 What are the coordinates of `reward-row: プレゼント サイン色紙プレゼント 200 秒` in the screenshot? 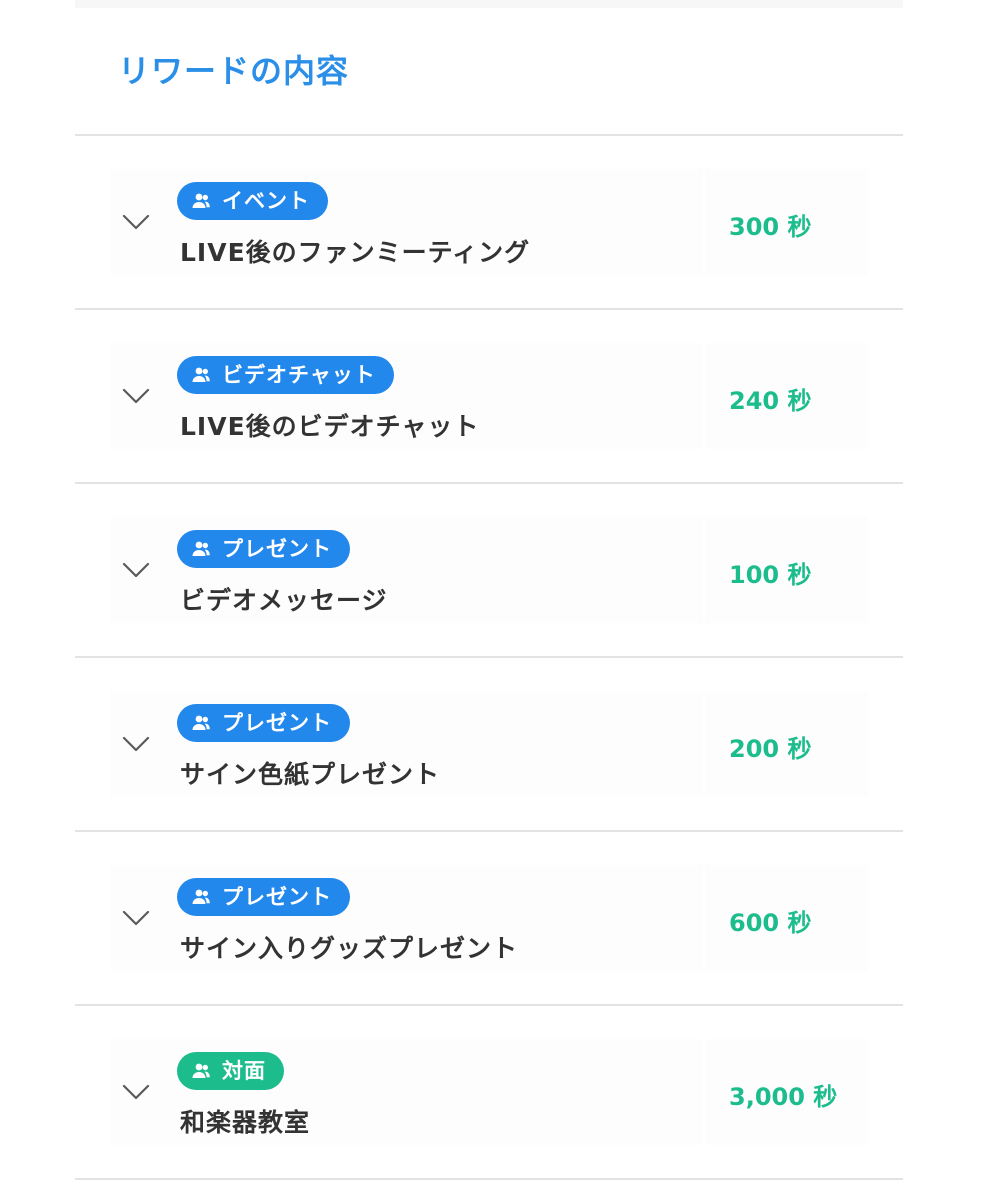 It's located at (489, 745).